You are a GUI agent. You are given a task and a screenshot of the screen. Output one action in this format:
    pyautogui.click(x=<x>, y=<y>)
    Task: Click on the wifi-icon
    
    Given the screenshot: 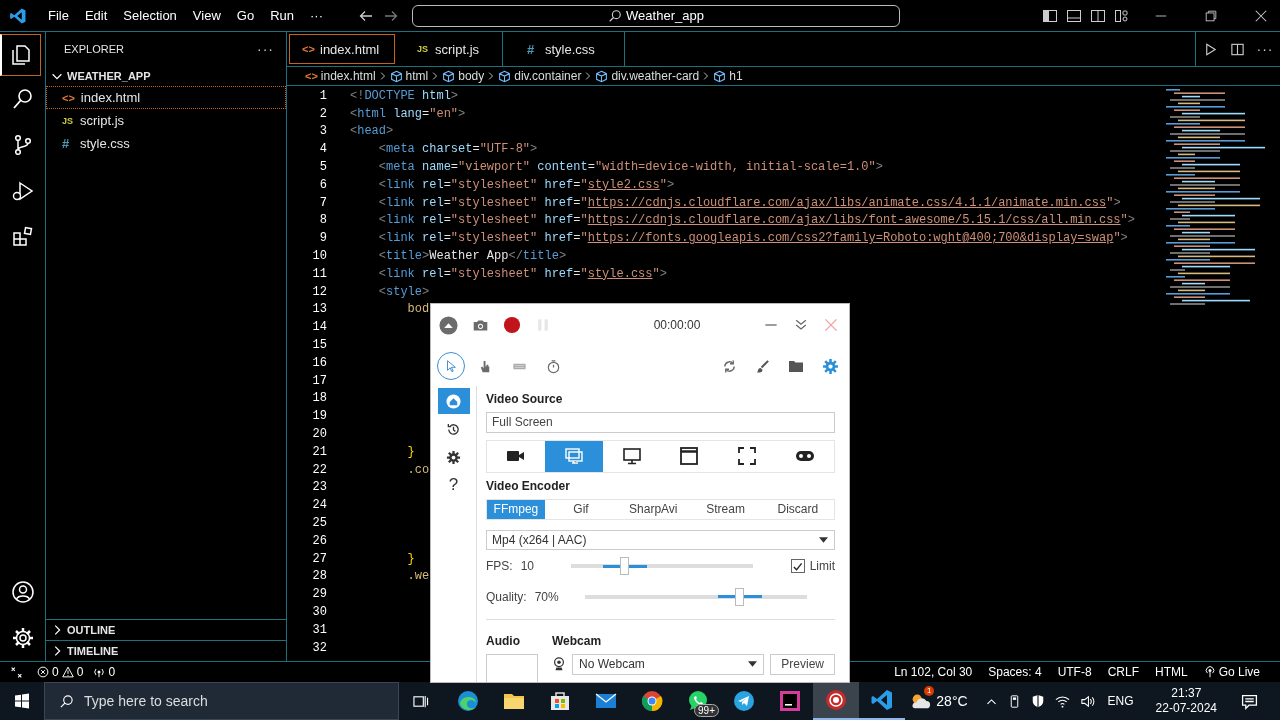 What is the action you would take?
    pyautogui.click(x=1062, y=701)
    